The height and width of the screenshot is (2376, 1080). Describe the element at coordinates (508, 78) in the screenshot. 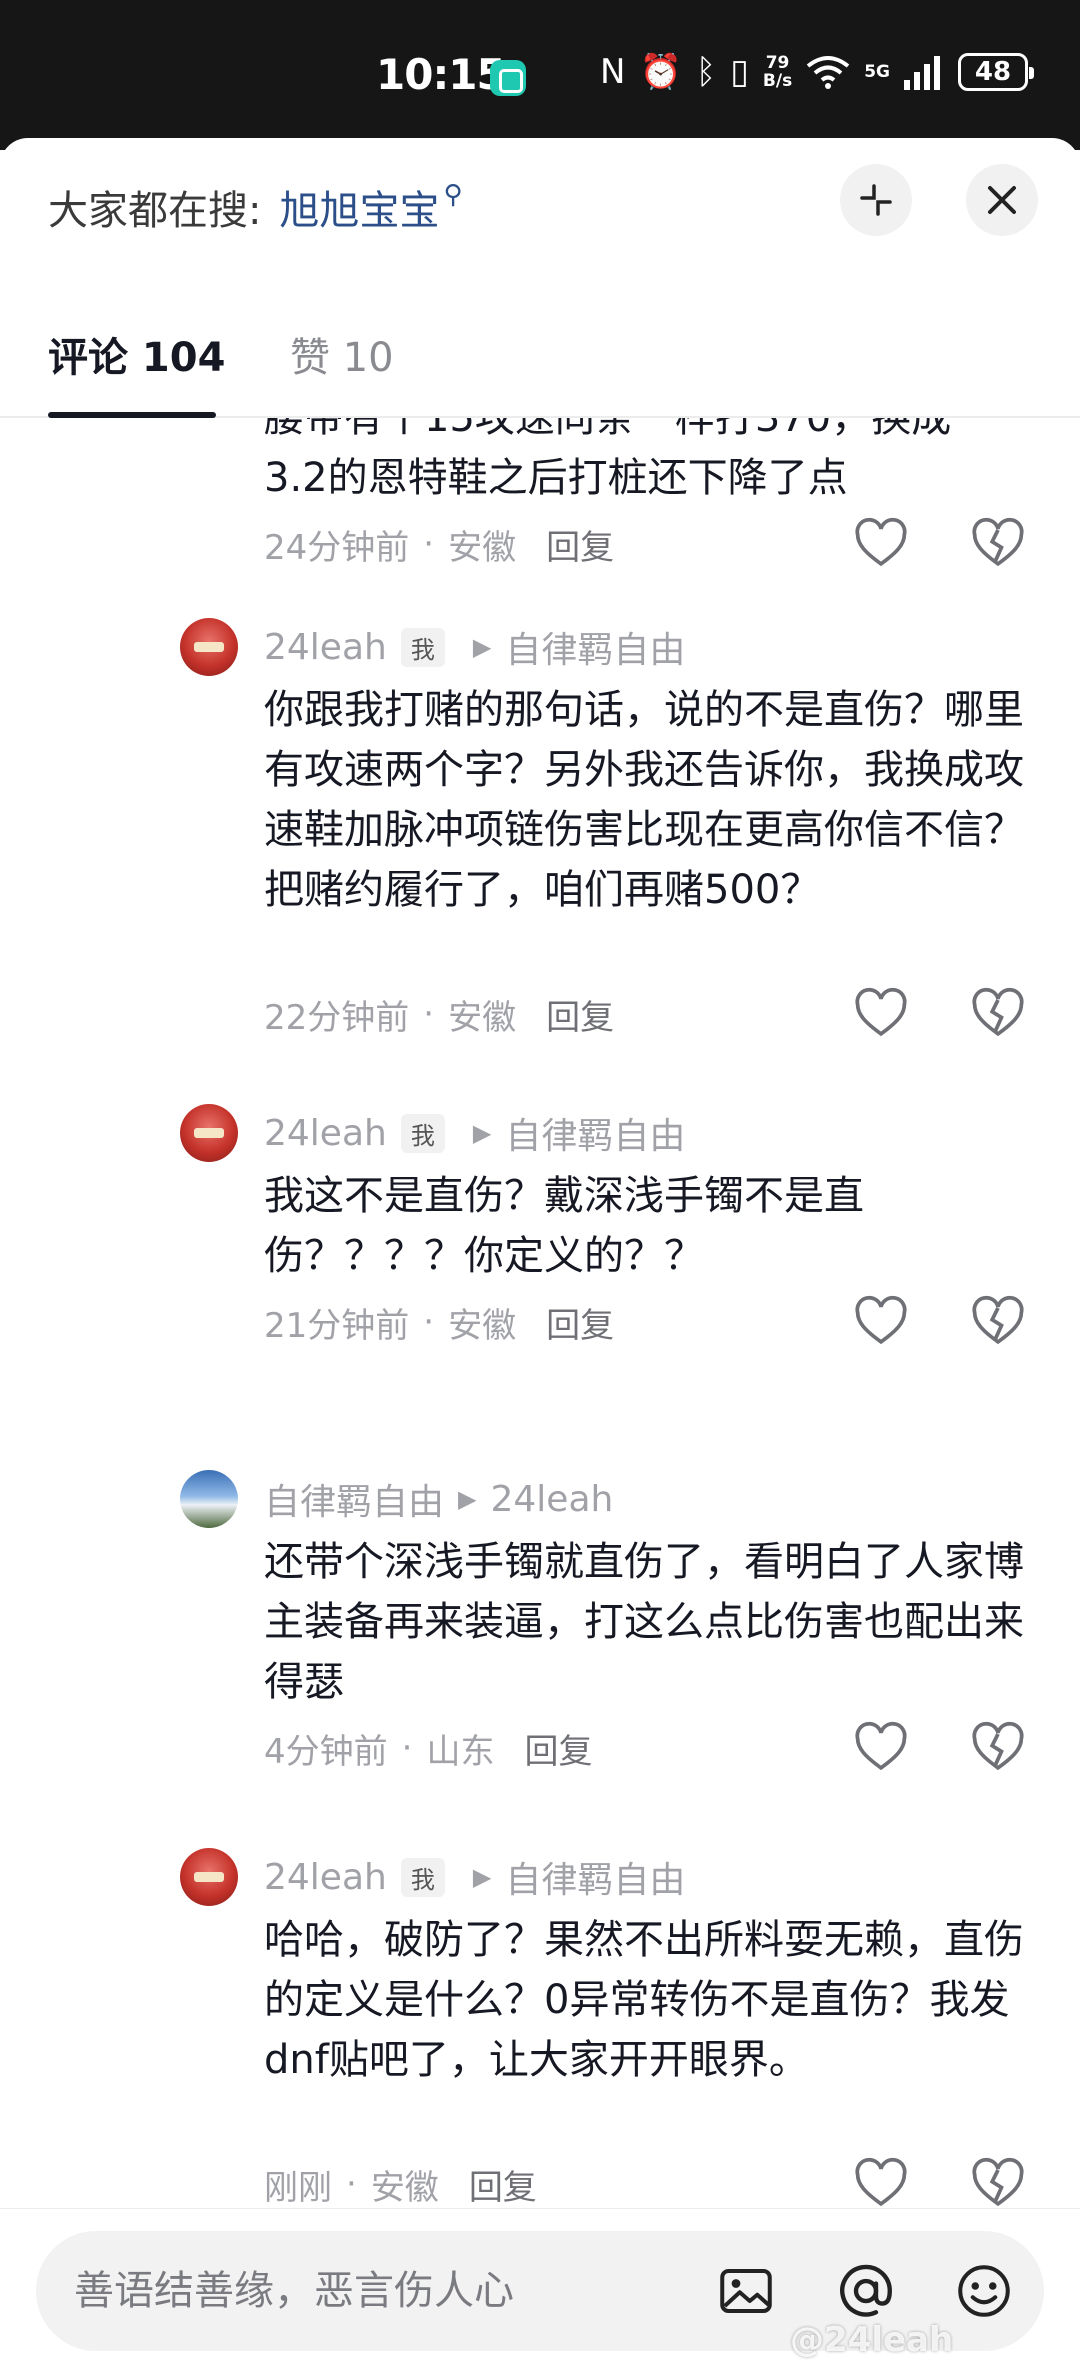

I see `app-notification-icon` at that location.